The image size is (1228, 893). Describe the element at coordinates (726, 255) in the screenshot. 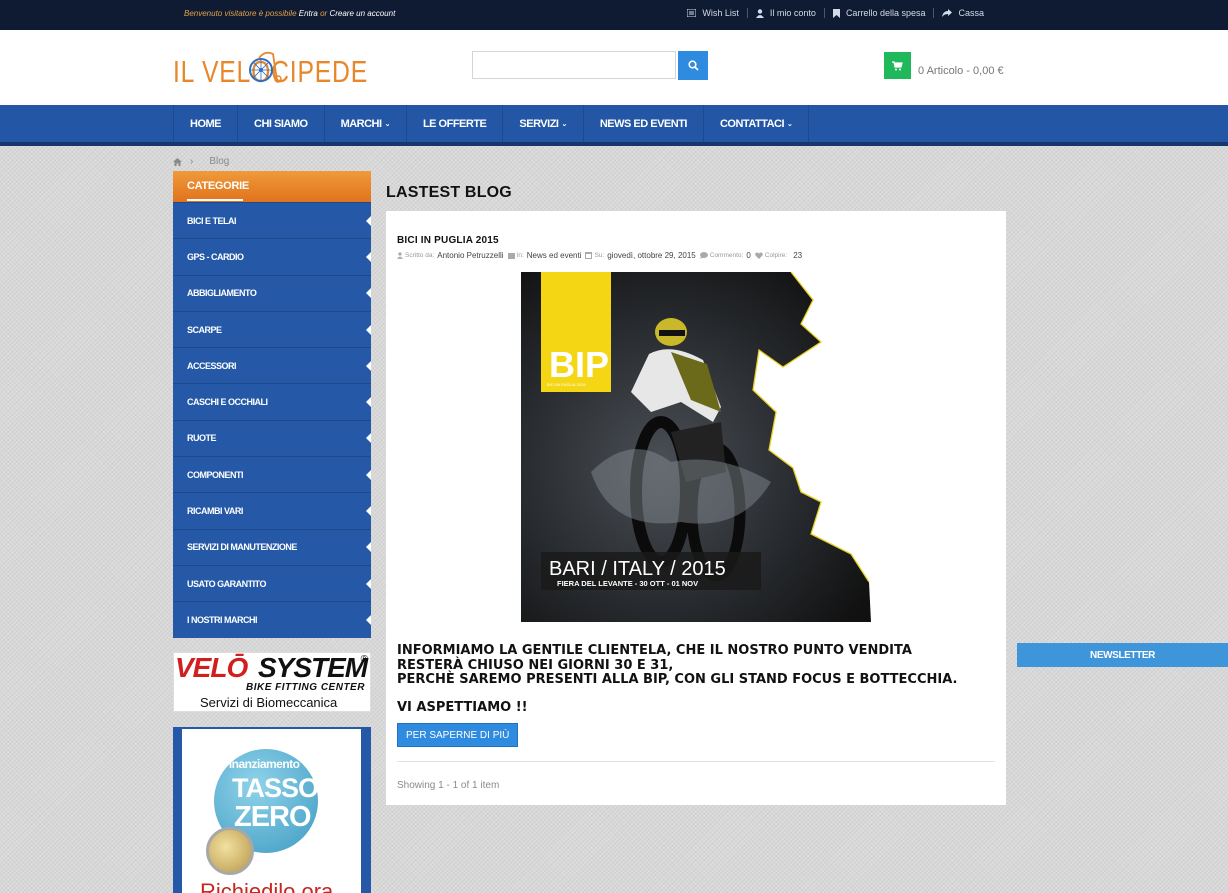

I see `comments-label: Commento:` at that location.